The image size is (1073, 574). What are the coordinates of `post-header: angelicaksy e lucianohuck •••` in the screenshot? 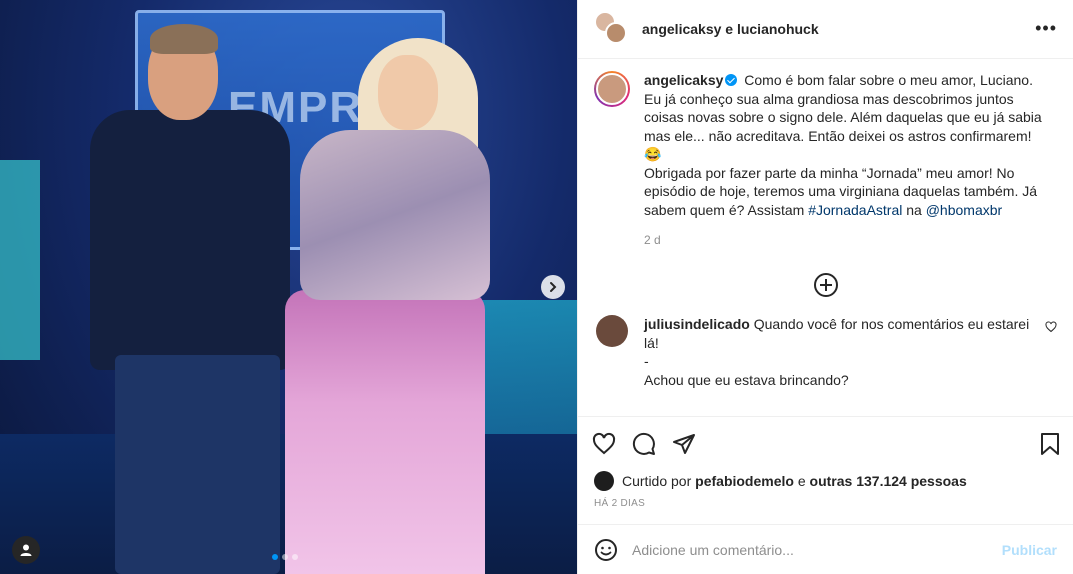 It's located at (825, 29).